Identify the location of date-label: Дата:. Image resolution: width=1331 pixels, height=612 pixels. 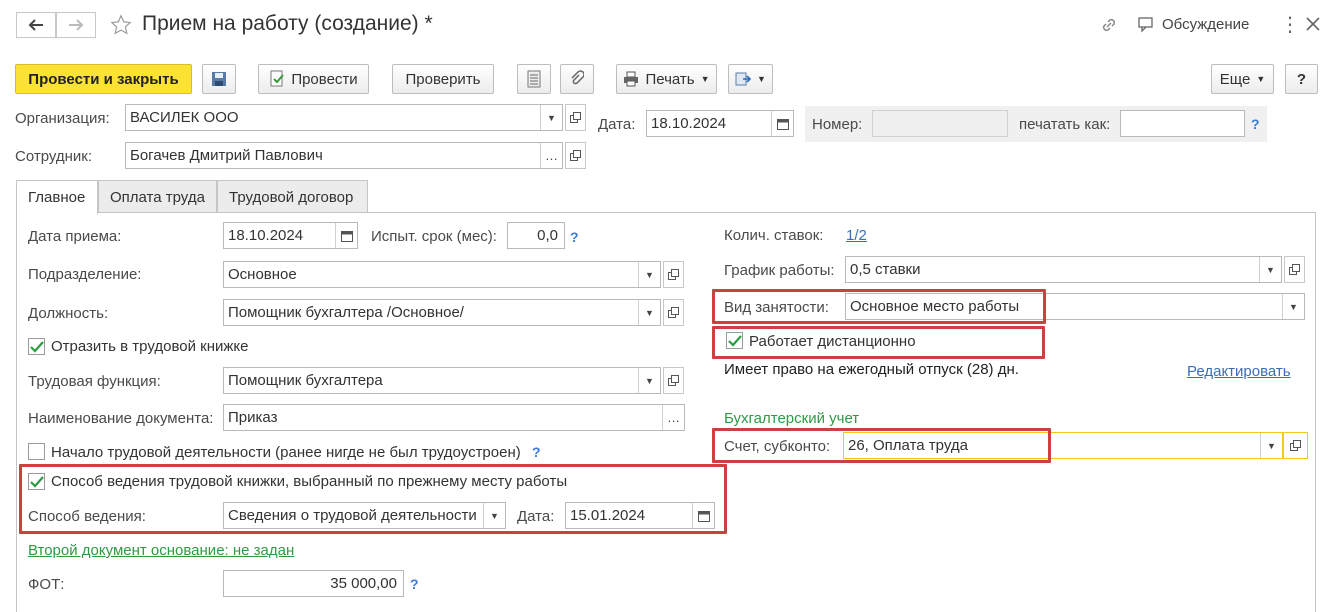
(617, 124).